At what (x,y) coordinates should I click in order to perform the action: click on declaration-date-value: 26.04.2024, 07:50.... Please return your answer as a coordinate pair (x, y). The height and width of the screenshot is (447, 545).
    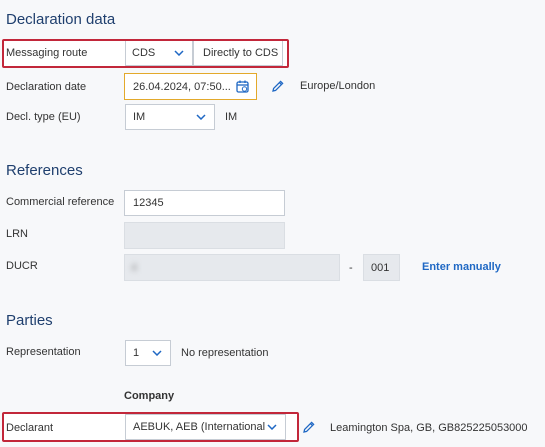
    Looking at the image, I should click on (182, 86).